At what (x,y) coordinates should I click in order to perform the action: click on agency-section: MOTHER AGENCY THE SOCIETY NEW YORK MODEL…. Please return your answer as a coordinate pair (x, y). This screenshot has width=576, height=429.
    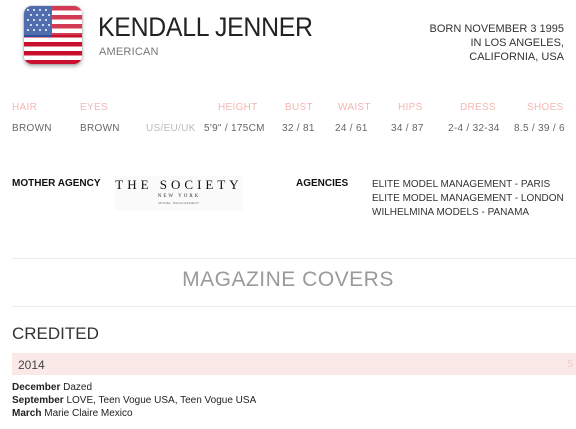
    Looking at the image, I should click on (288, 206).